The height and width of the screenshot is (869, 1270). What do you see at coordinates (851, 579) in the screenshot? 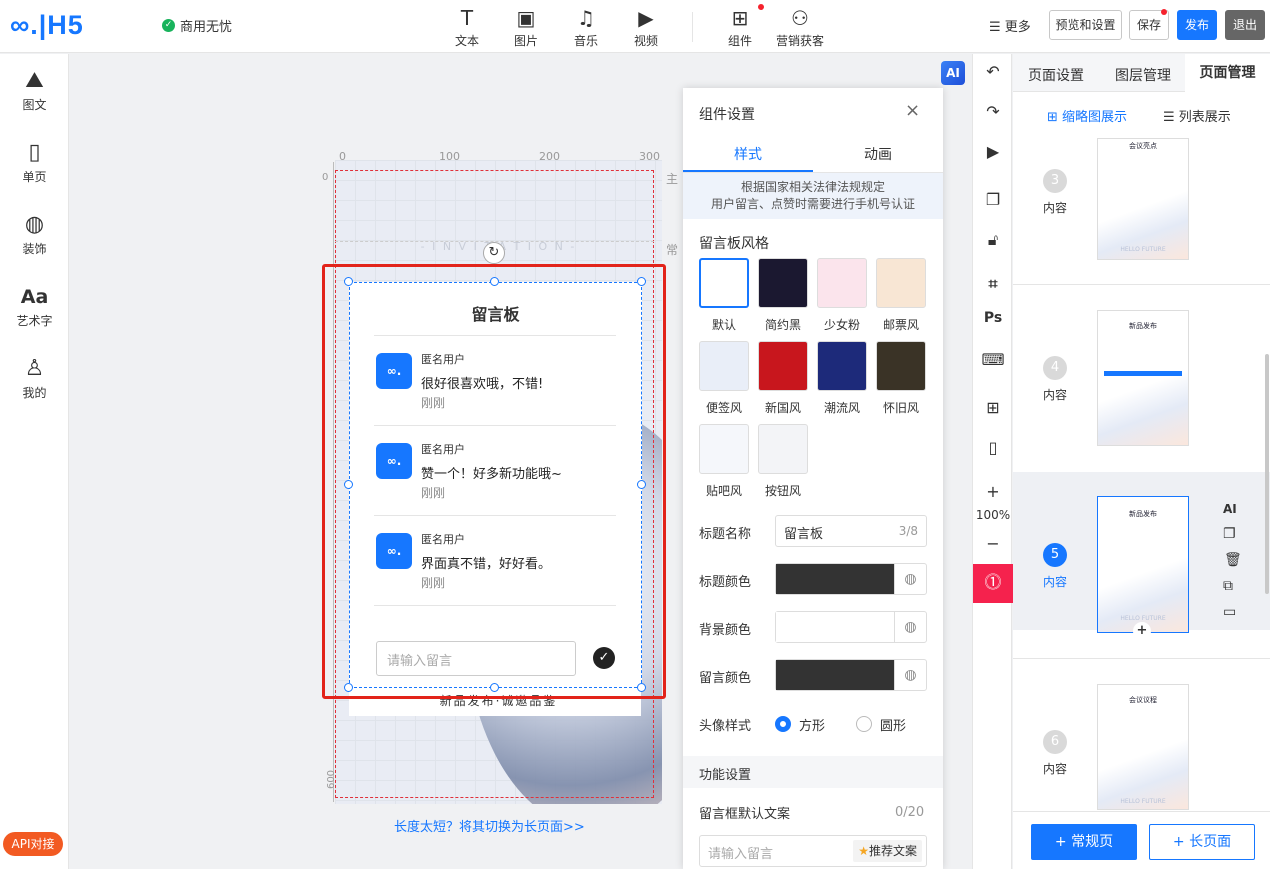
I see `title-color-picker: ◍` at bounding box center [851, 579].